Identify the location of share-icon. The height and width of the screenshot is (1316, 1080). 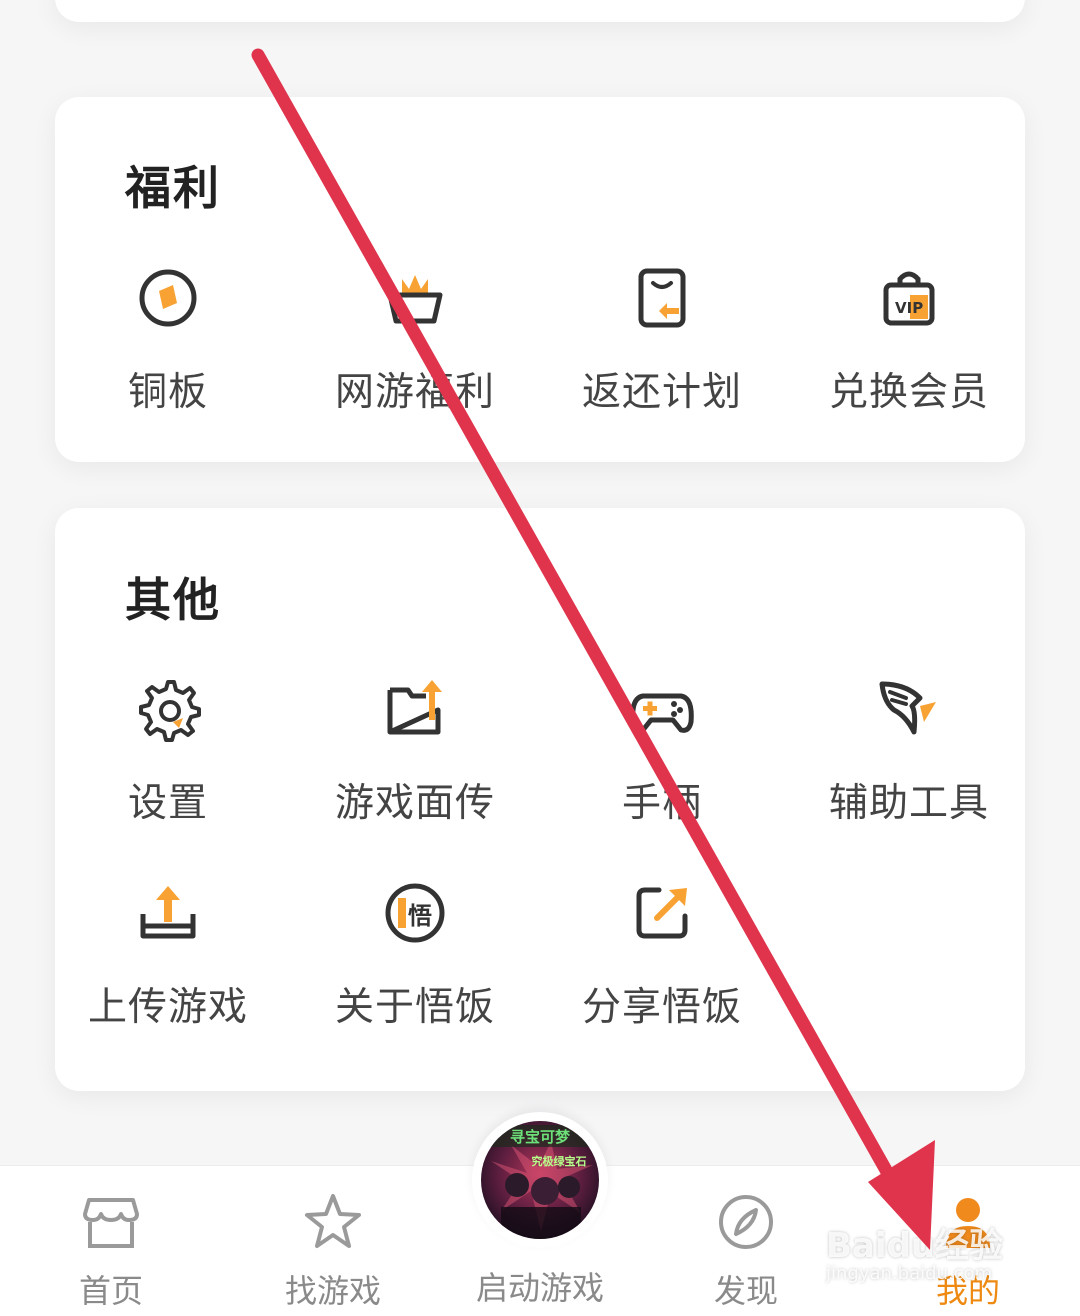
(662, 913).